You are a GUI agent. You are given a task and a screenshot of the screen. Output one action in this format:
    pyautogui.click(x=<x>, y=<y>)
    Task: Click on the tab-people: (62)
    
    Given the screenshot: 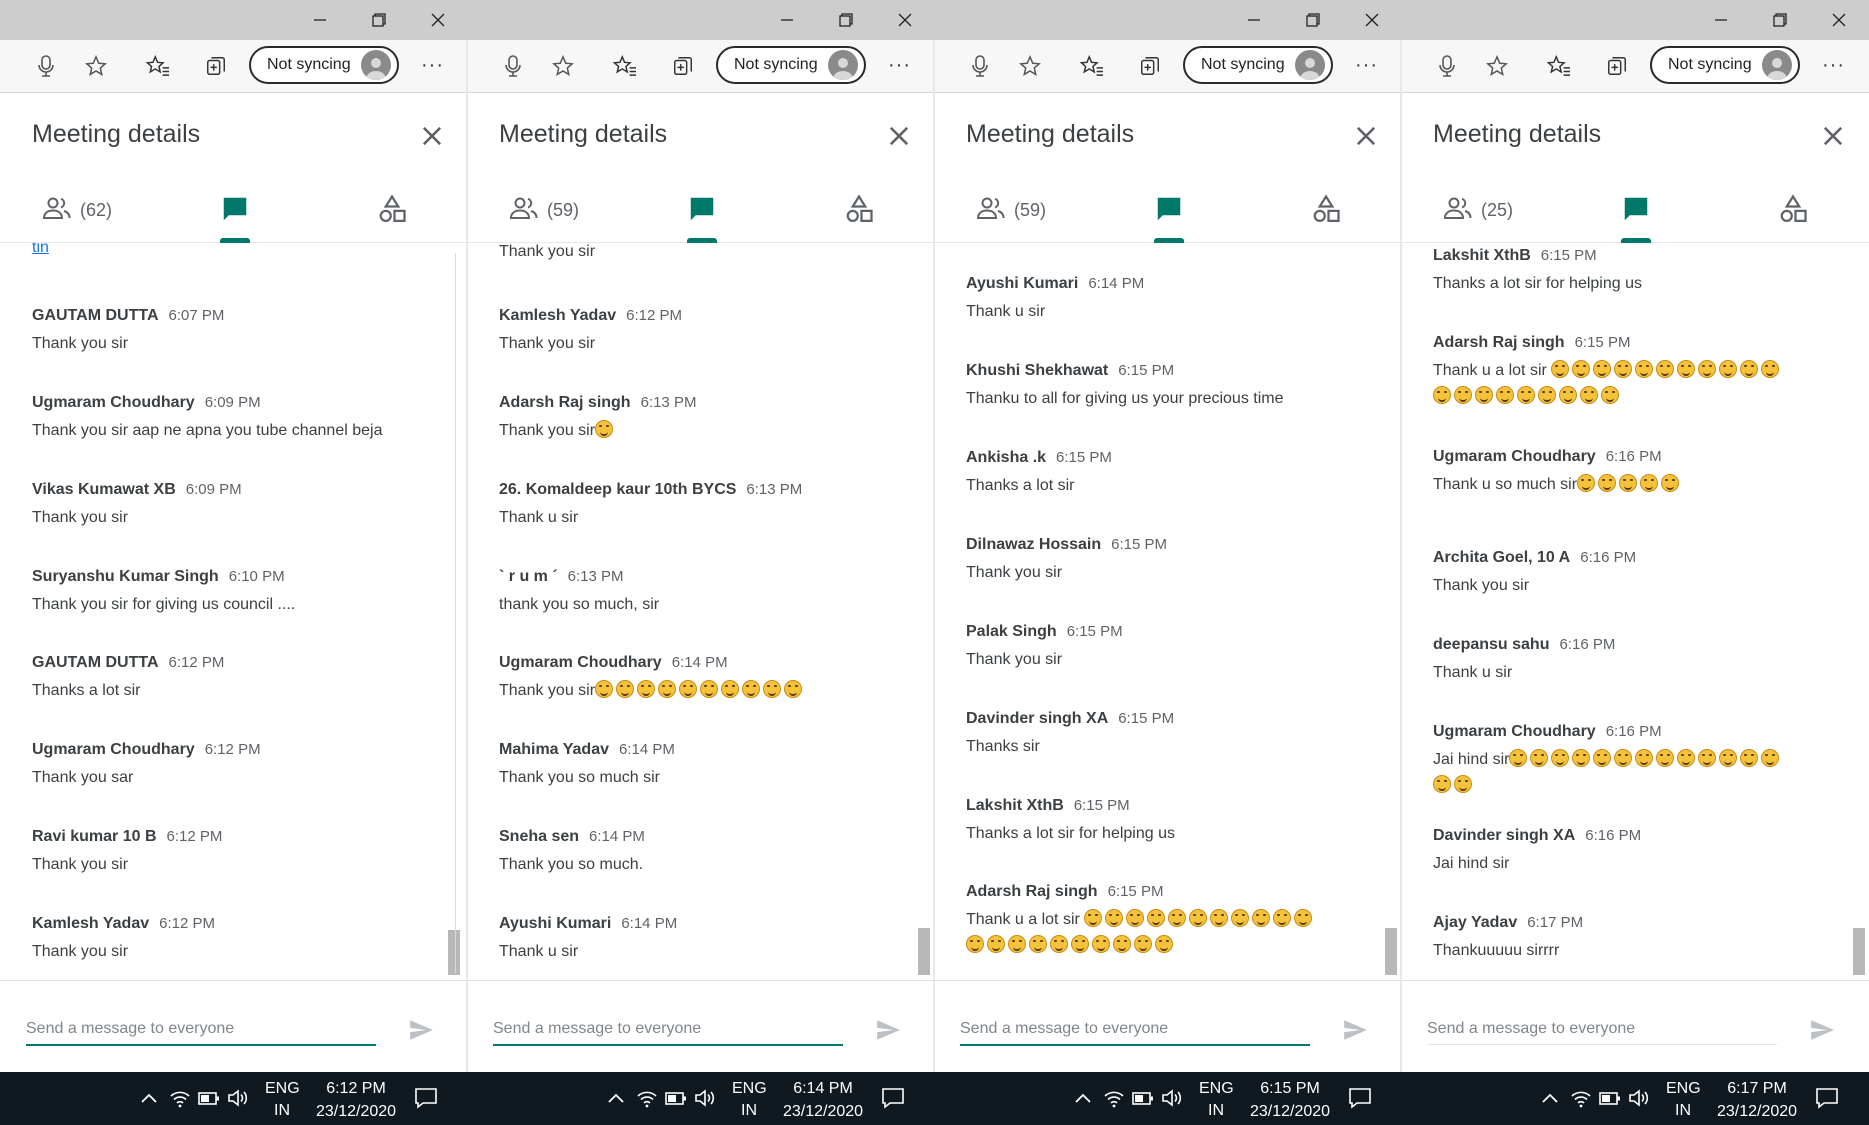 What is the action you would take?
    pyautogui.click(x=77, y=210)
    